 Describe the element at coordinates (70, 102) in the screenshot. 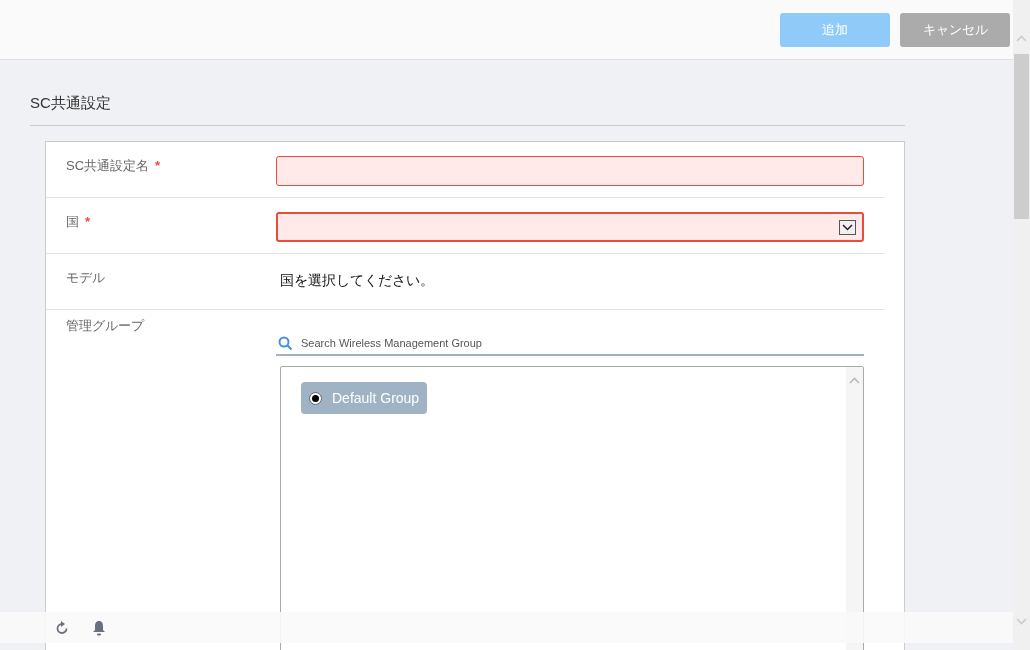

I see `section-title: SC共通設定` at that location.